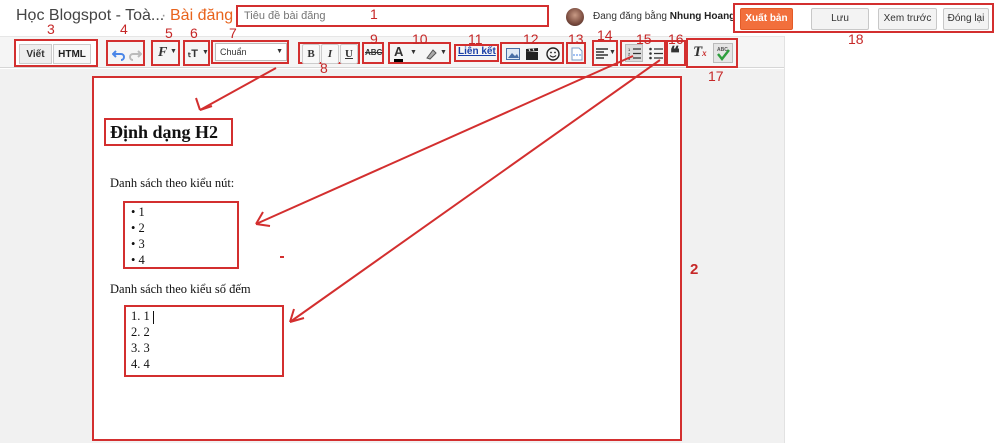  Describe the element at coordinates (138, 228) in the screenshot. I see `list-item: • 2` at that location.